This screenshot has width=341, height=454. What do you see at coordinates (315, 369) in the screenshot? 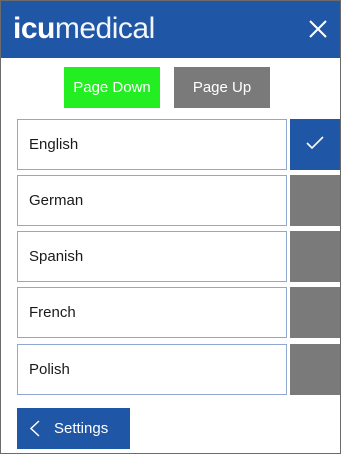
I see `language-checkbox-polish` at bounding box center [315, 369].